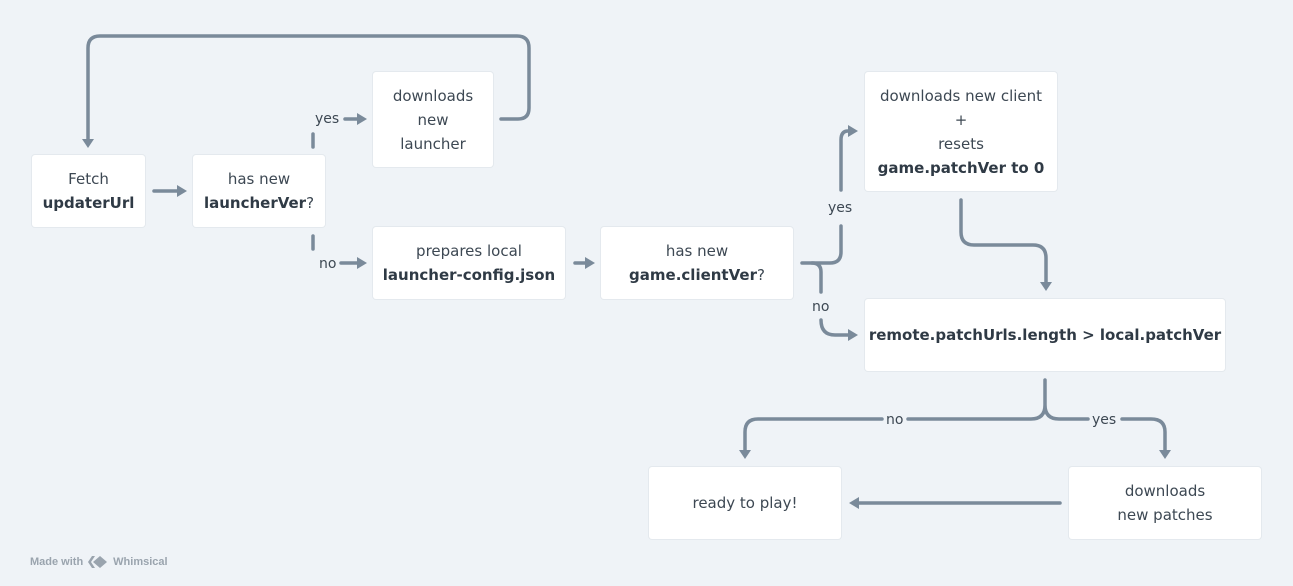 This screenshot has height=586, width=1293. I want to click on node-prepares-local-config: prepares local launcher-config.json, so click(469, 263).